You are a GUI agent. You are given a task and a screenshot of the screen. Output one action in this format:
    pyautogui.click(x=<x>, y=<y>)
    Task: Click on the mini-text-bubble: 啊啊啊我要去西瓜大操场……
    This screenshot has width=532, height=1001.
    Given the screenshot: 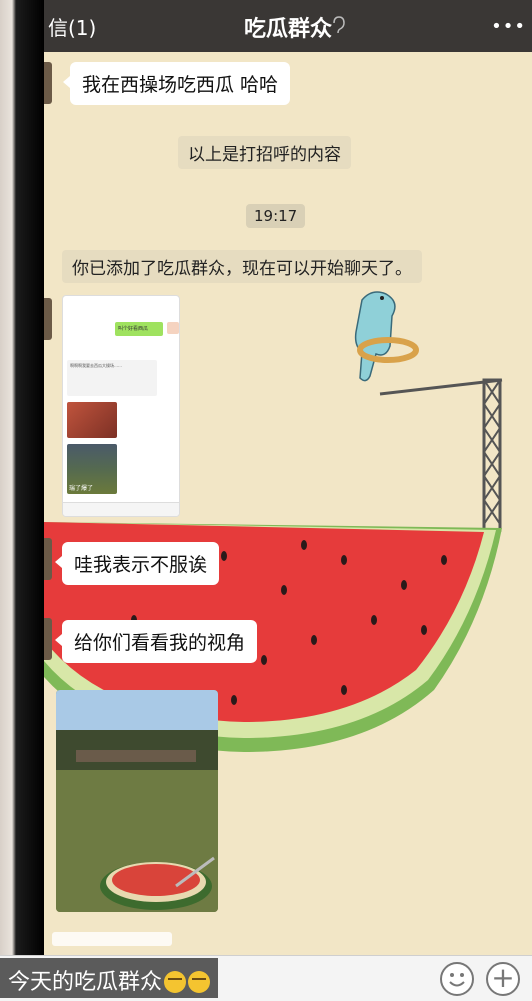 What is the action you would take?
    pyautogui.click(x=112, y=378)
    